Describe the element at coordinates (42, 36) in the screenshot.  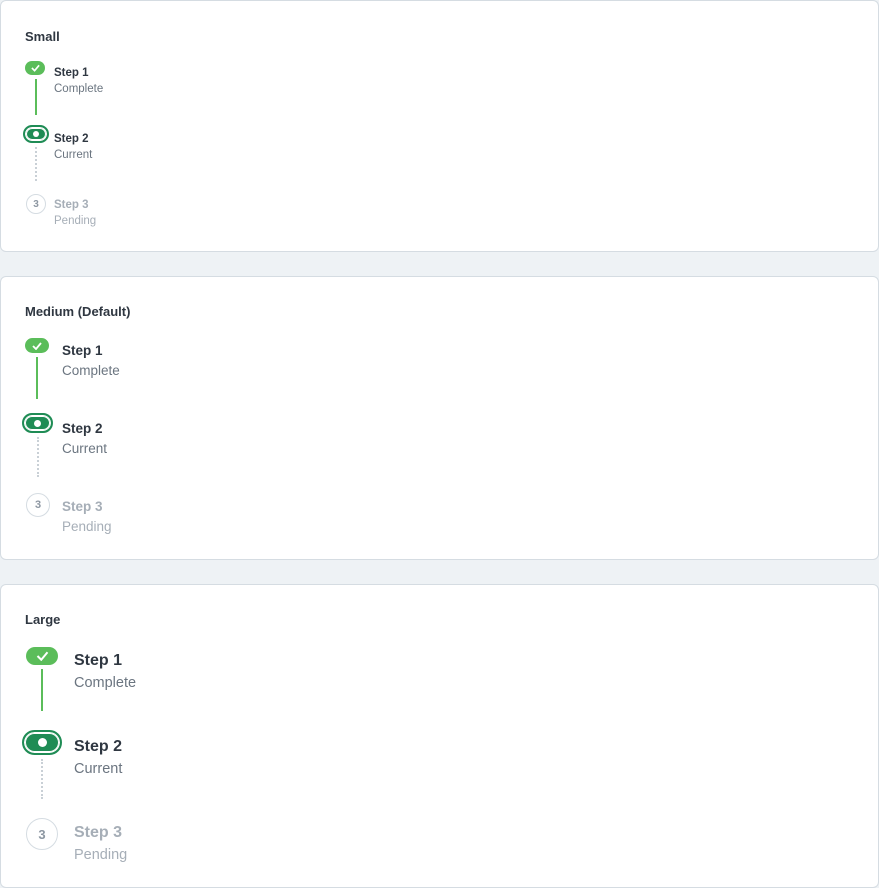
I see `section-title: Small` at that location.